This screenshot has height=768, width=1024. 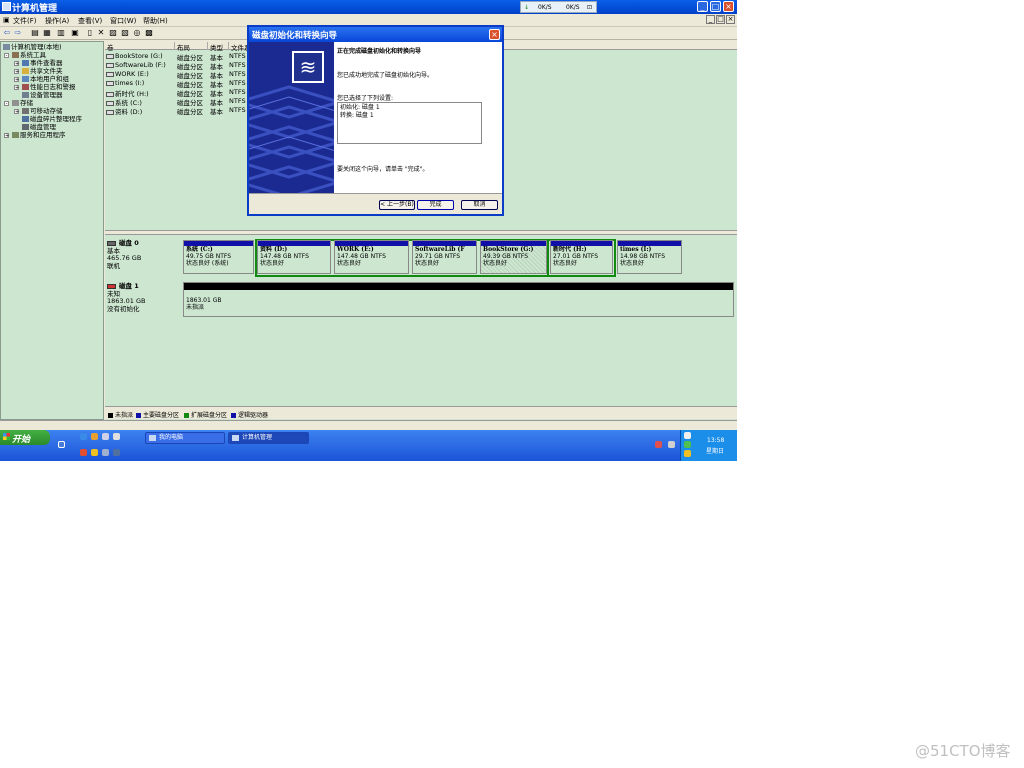 I want to click on properties-icon: ▥, so click(x=61, y=33).